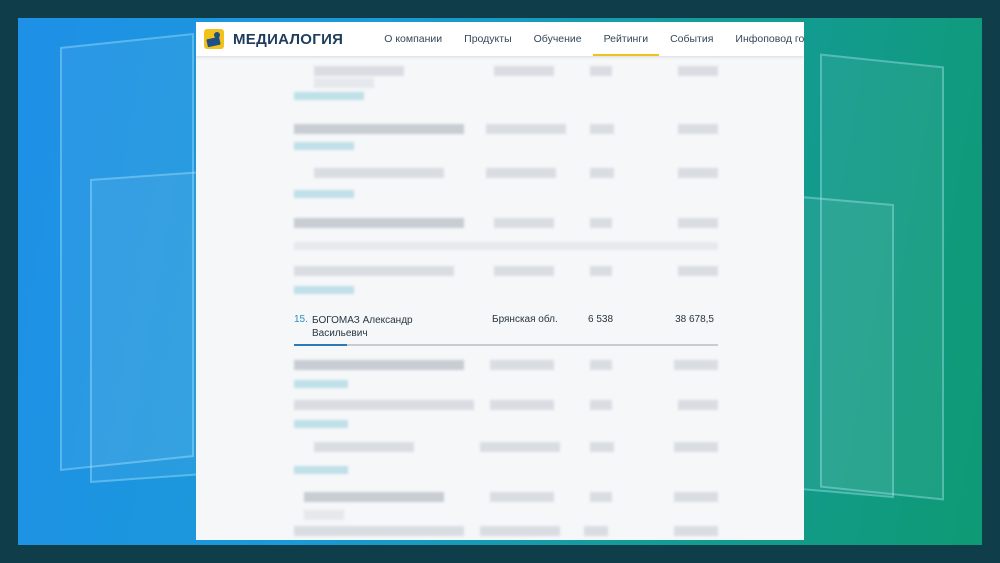  I want to click on row-index: 38 678,5, so click(694, 319).